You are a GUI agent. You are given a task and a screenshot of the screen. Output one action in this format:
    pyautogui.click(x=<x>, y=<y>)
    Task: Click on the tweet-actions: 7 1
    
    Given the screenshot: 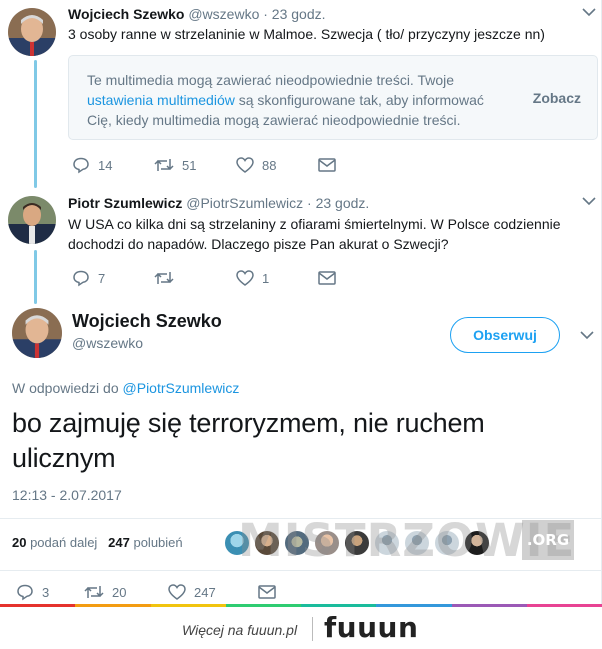 What is the action you would take?
    pyautogui.click(x=236, y=278)
    